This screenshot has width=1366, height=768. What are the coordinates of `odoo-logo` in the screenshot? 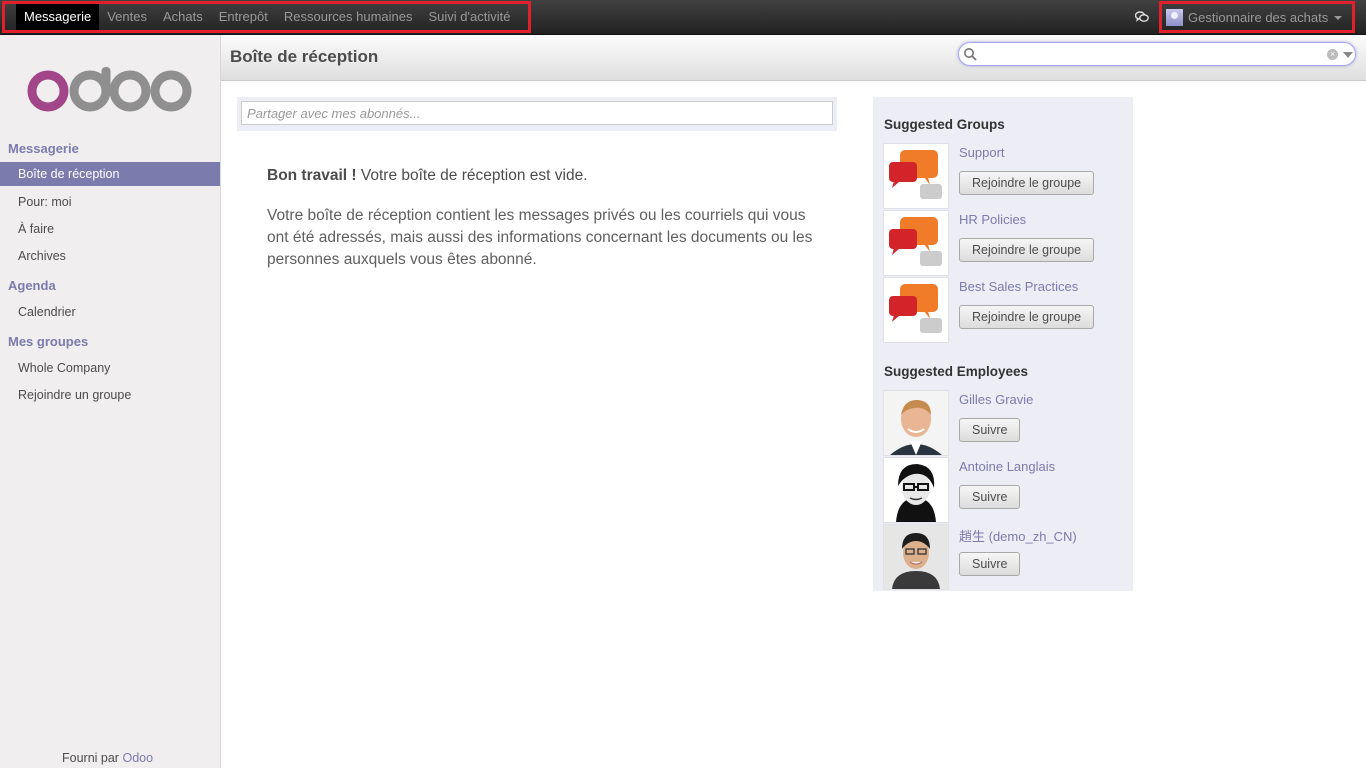 It's located at (110, 89).